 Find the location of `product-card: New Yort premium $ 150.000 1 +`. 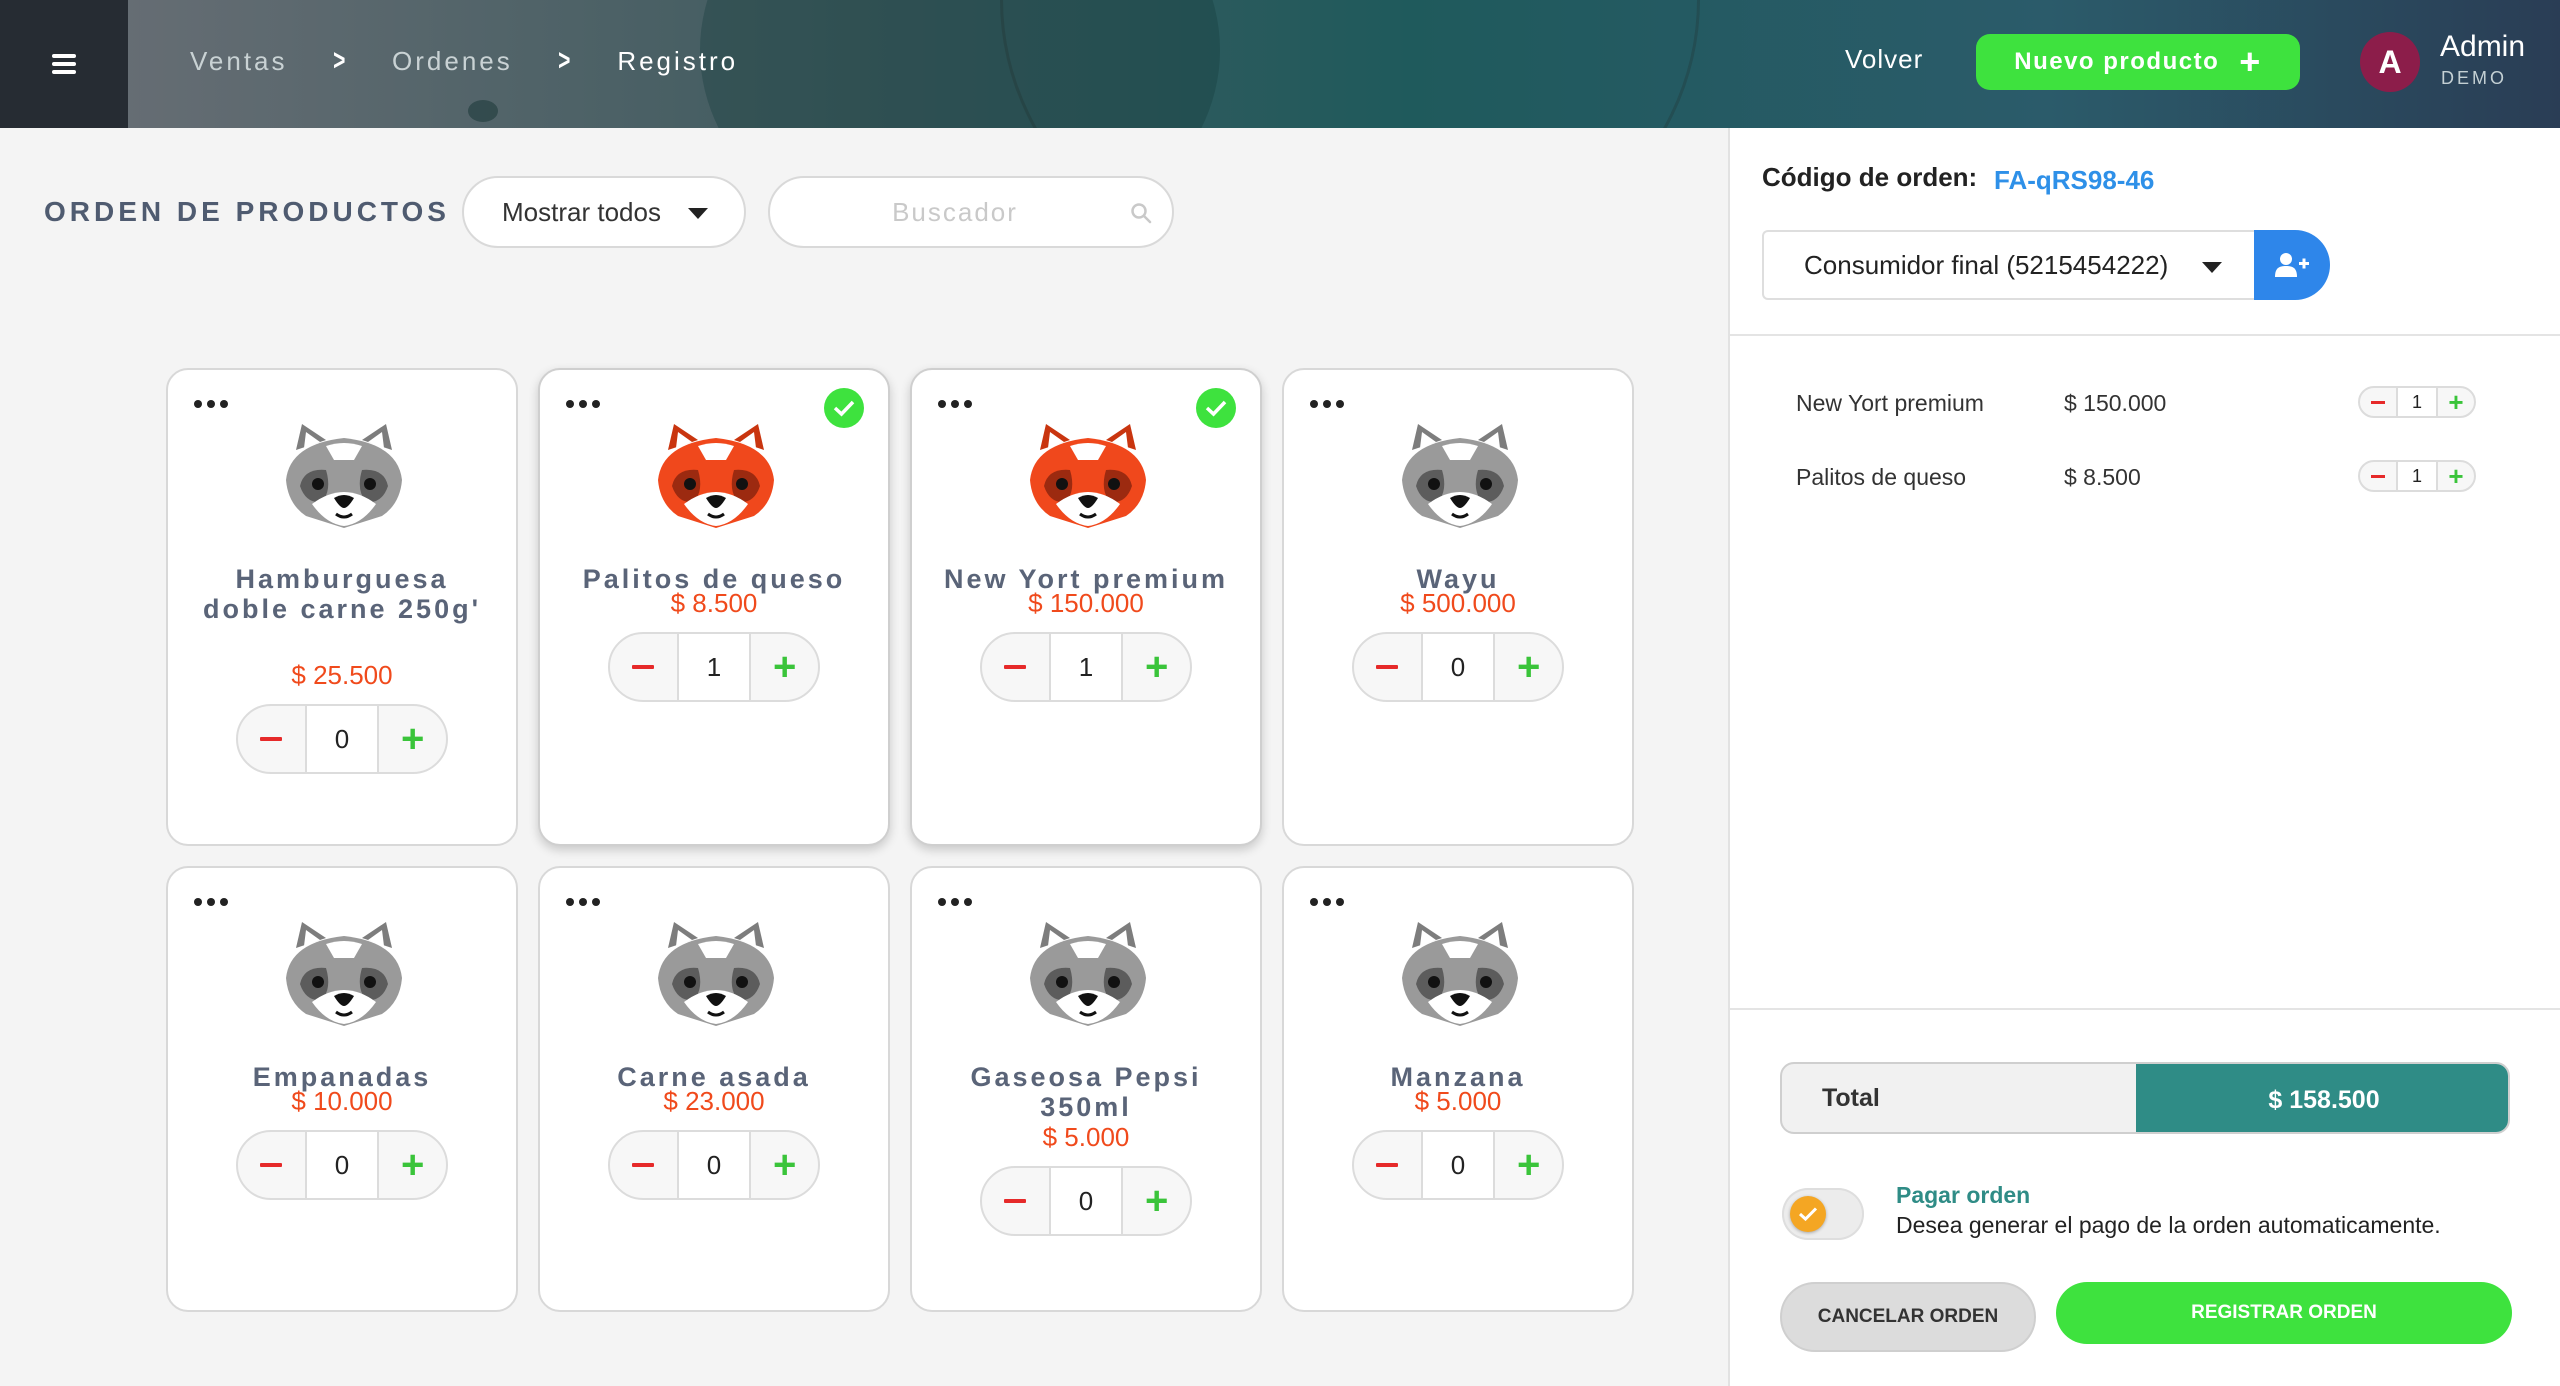

product-card: New Yort premium $ 150.000 1 + is located at coordinates (1086, 607).